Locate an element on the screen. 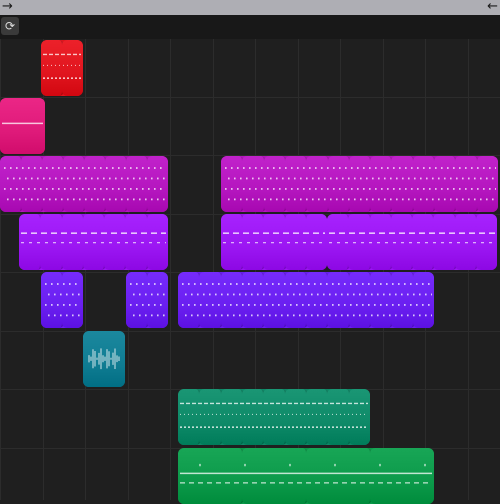 This screenshot has height=504, width=500. track-6-teal-clip is located at coordinates (104, 359).